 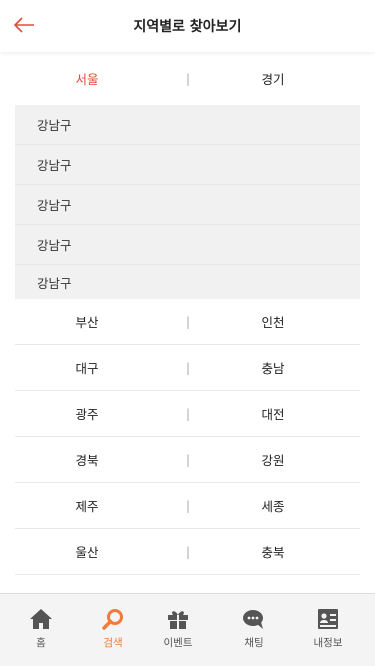 What do you see at coordinates (273, 367) in the screenshot?
I see `region-chungnam: 충남` at bounding box center [273, 367].